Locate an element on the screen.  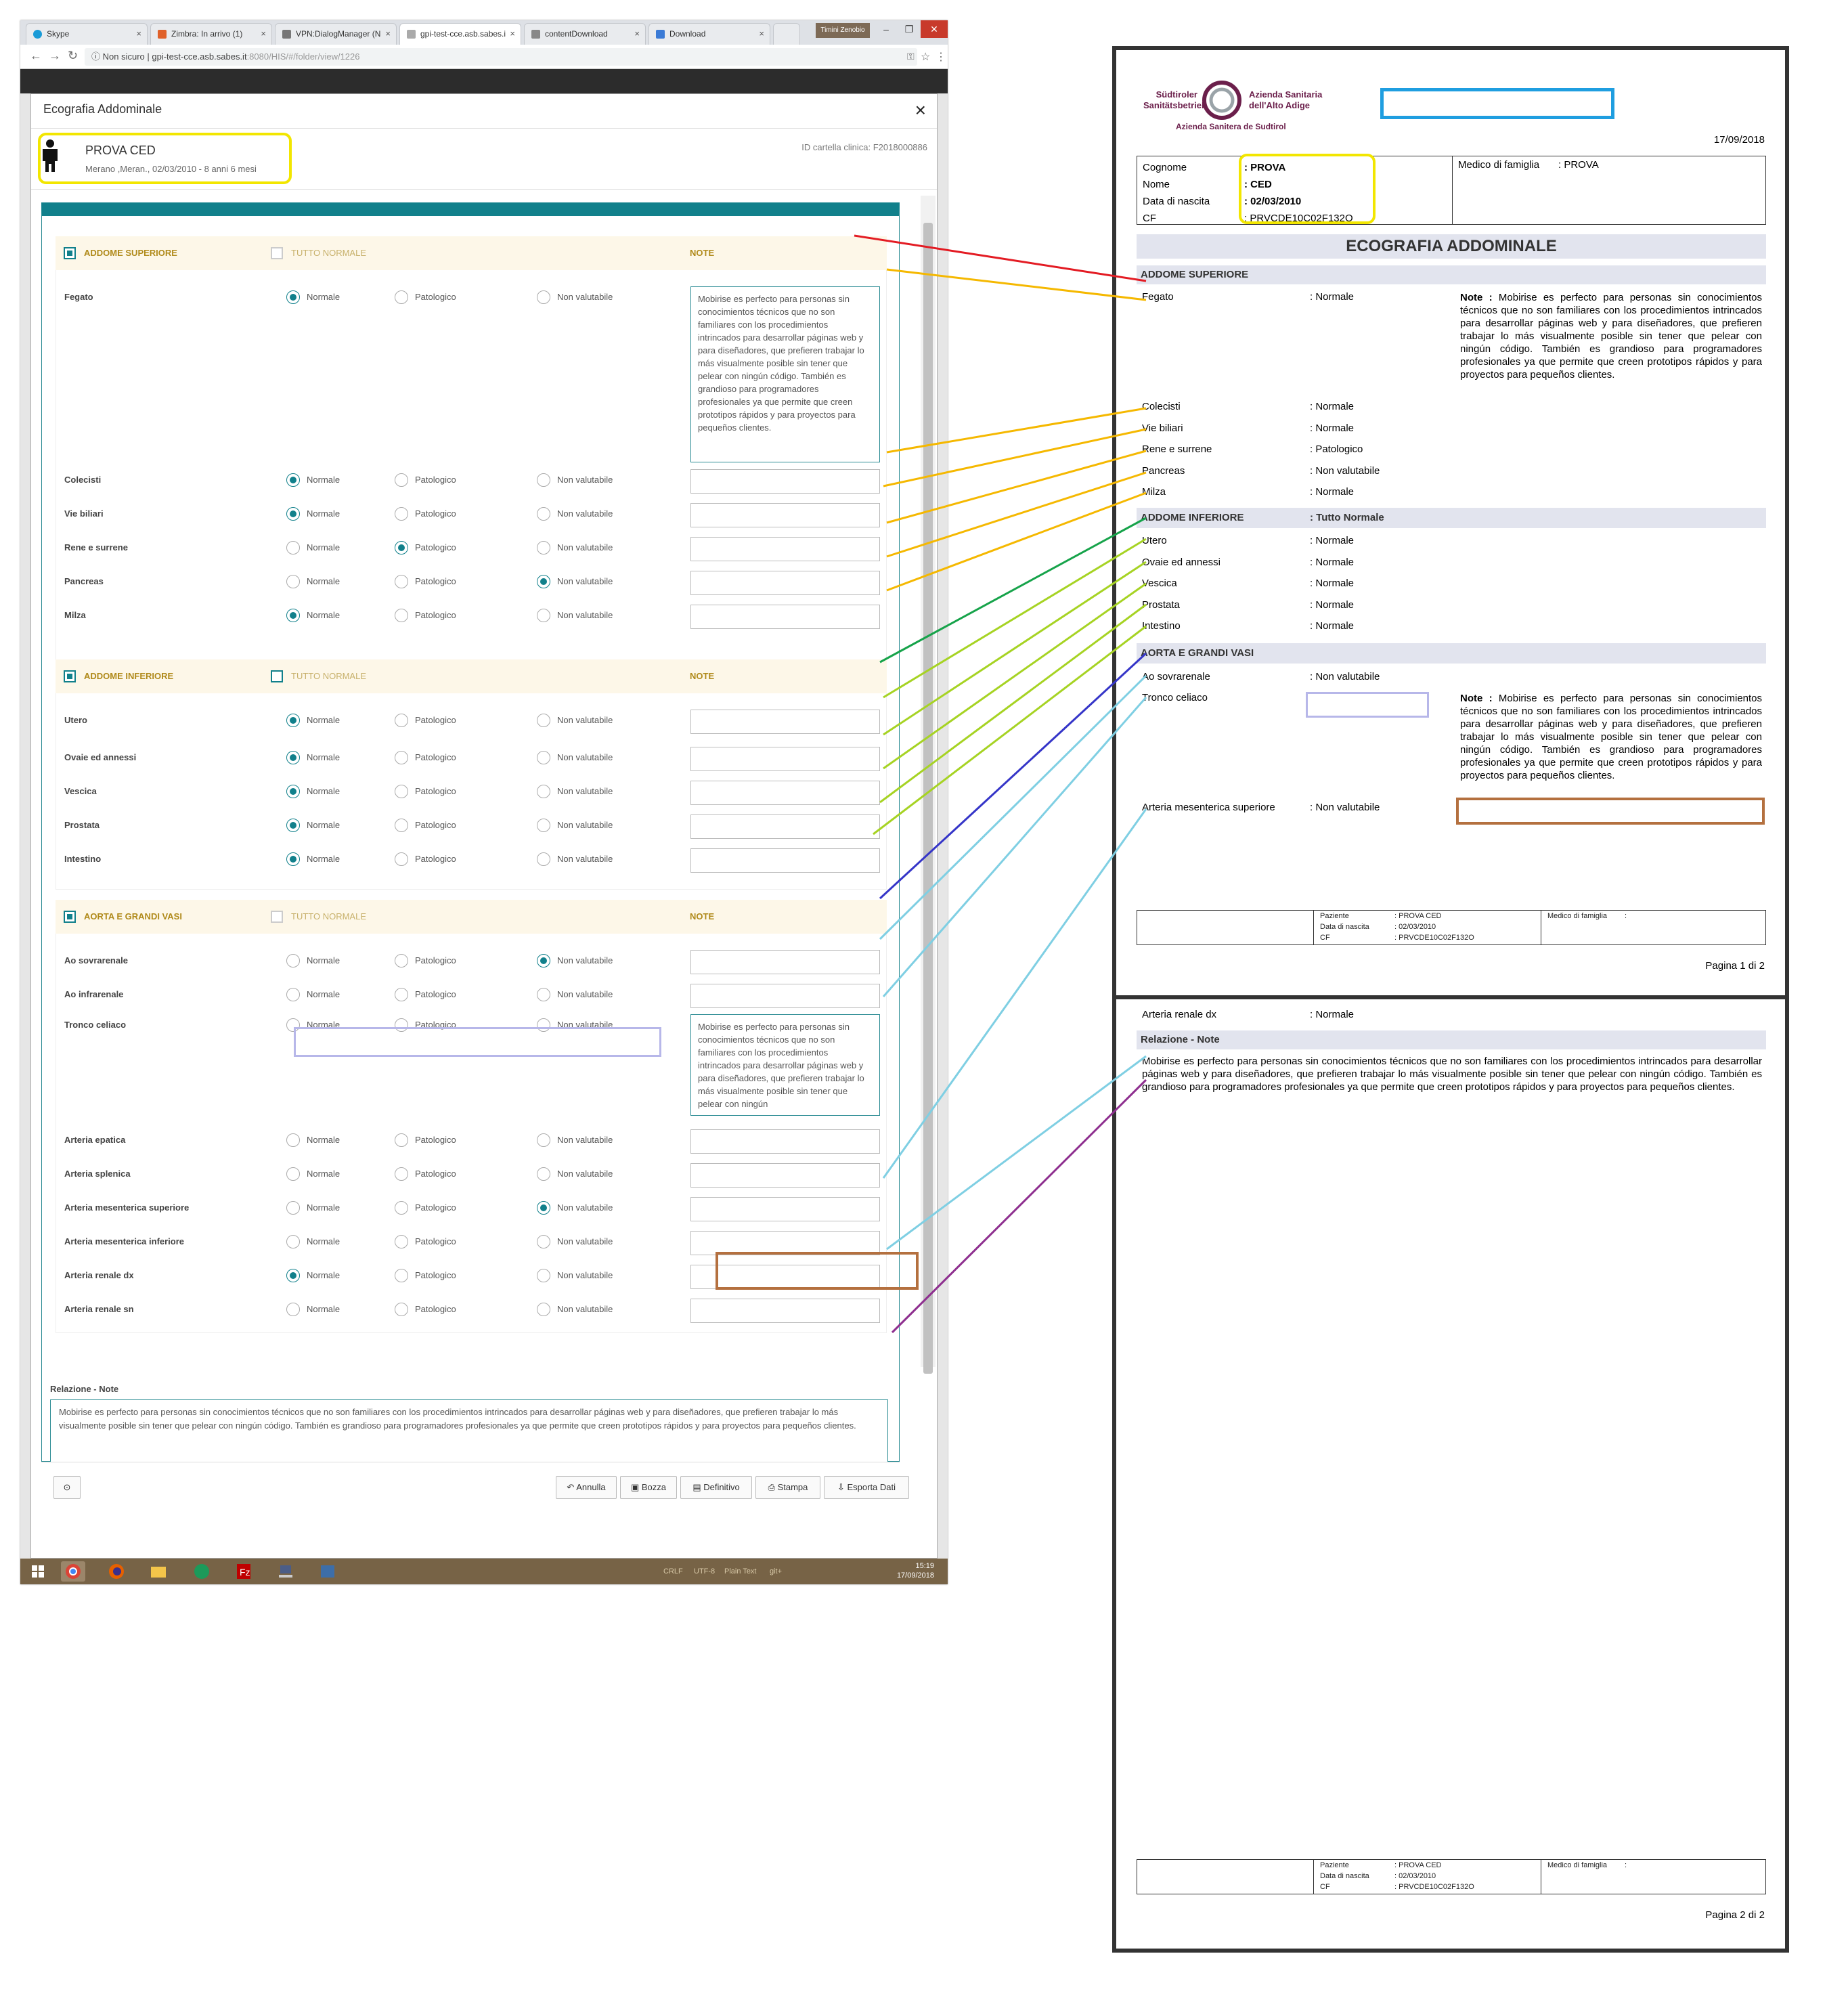
minimize-icon: – is located at coordinates (887, 29).